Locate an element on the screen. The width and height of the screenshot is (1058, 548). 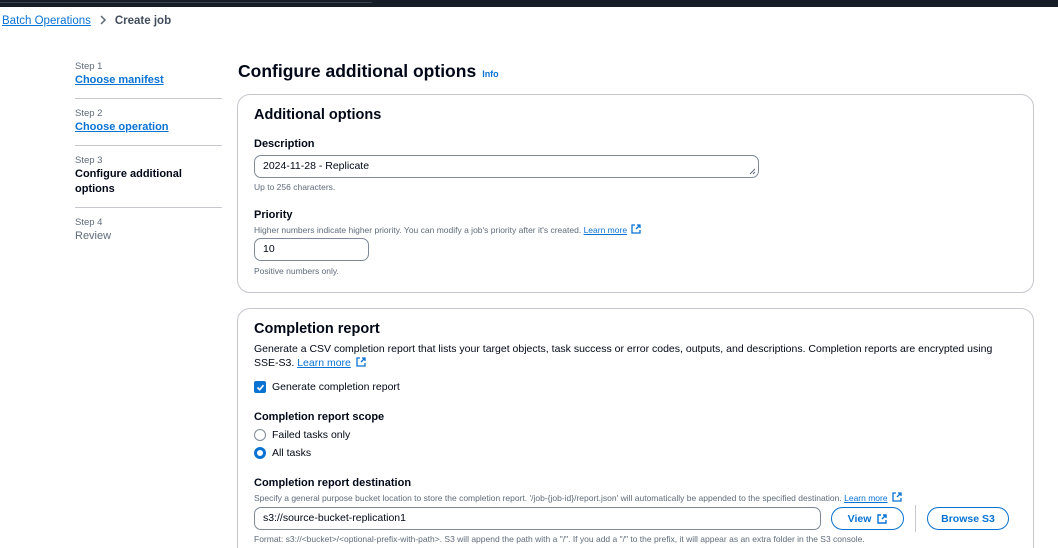
description-textarea: 2024-11-28 - Replicate is located at coordinates (506, 166).